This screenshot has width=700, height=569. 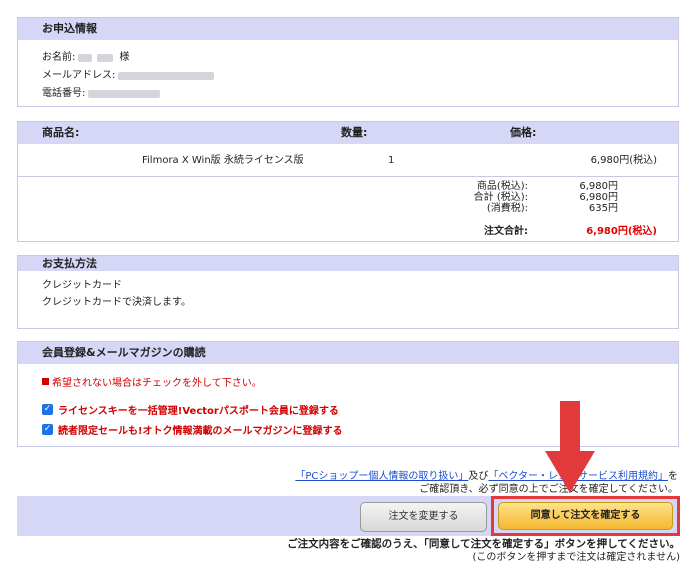 I want to click on email-row: メールアドレス:, so click(x=360, y=76).